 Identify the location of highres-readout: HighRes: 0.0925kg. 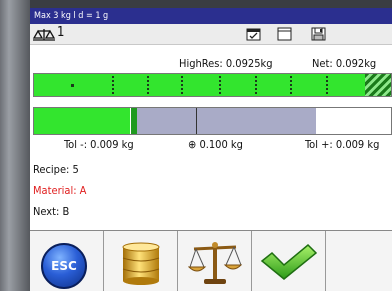
(226, 63).